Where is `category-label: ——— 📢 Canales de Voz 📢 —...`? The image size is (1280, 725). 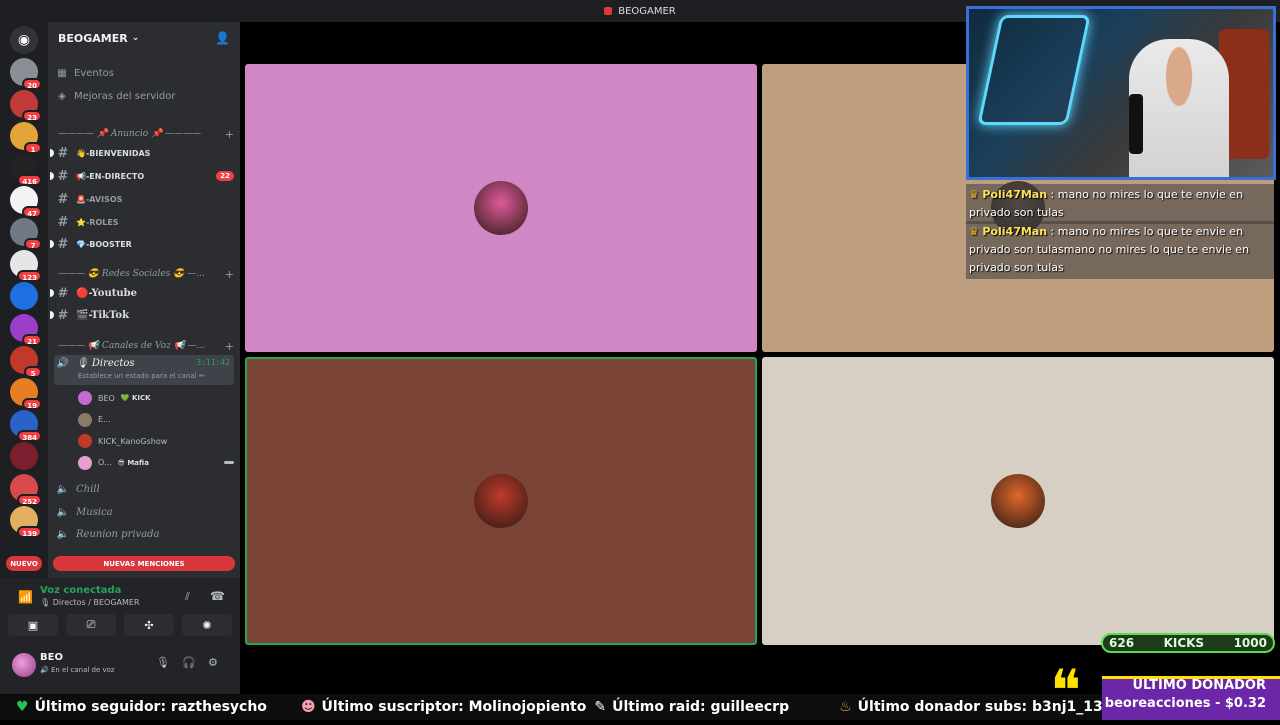
category-label: ——— 📢 Canales de Voz 📢 —... is located at coordinates (132, 346).